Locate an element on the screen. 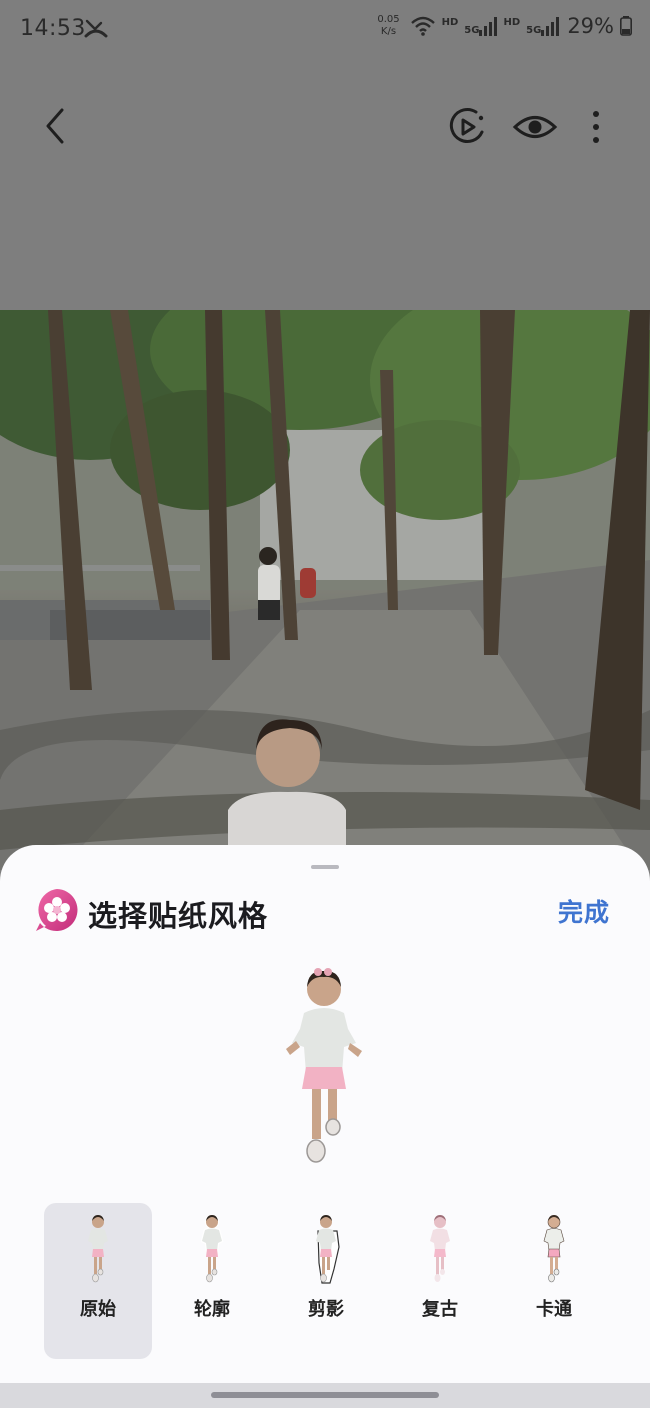  style-label-retro: 复古 is located at coordinates (440, 1309).